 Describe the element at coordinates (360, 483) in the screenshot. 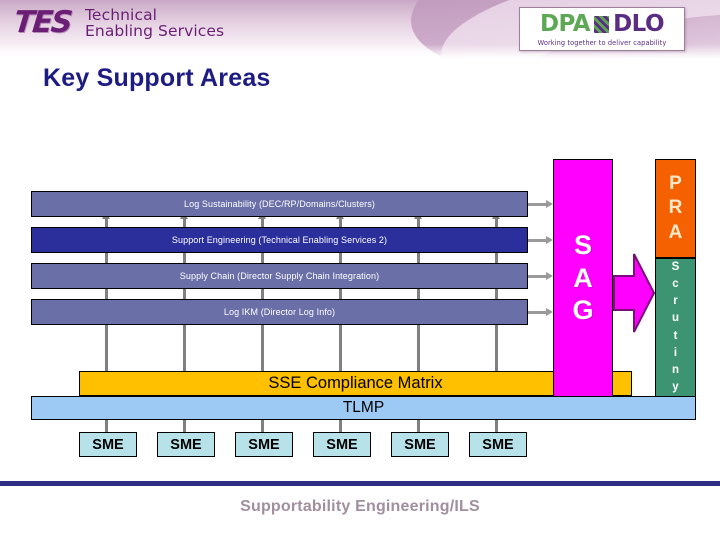

I see `footer-divider` at that location.